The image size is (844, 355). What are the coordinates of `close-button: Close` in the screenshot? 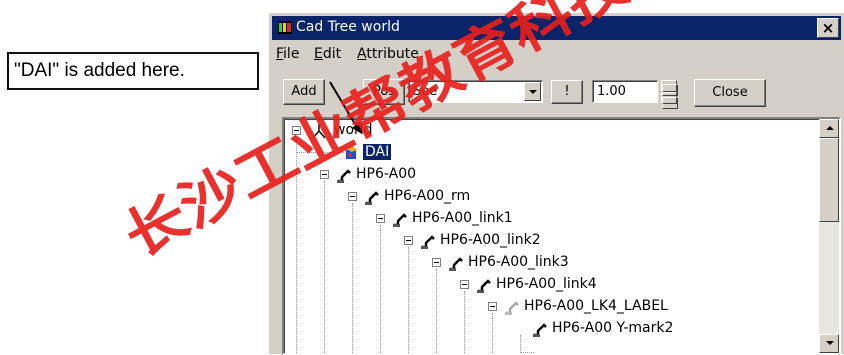 It's located at (730, 93).